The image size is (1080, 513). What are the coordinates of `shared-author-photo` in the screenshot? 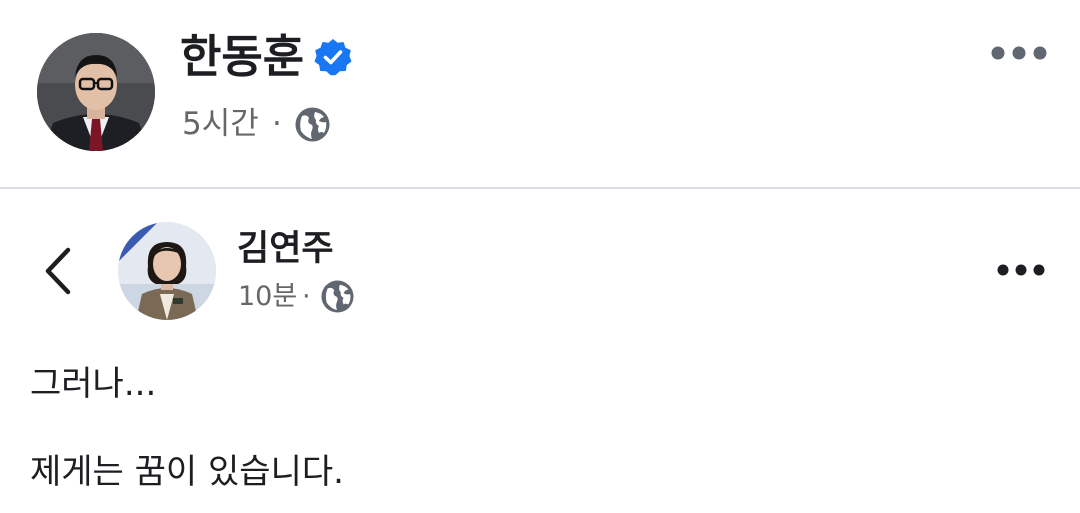 It's located at (167, 271).